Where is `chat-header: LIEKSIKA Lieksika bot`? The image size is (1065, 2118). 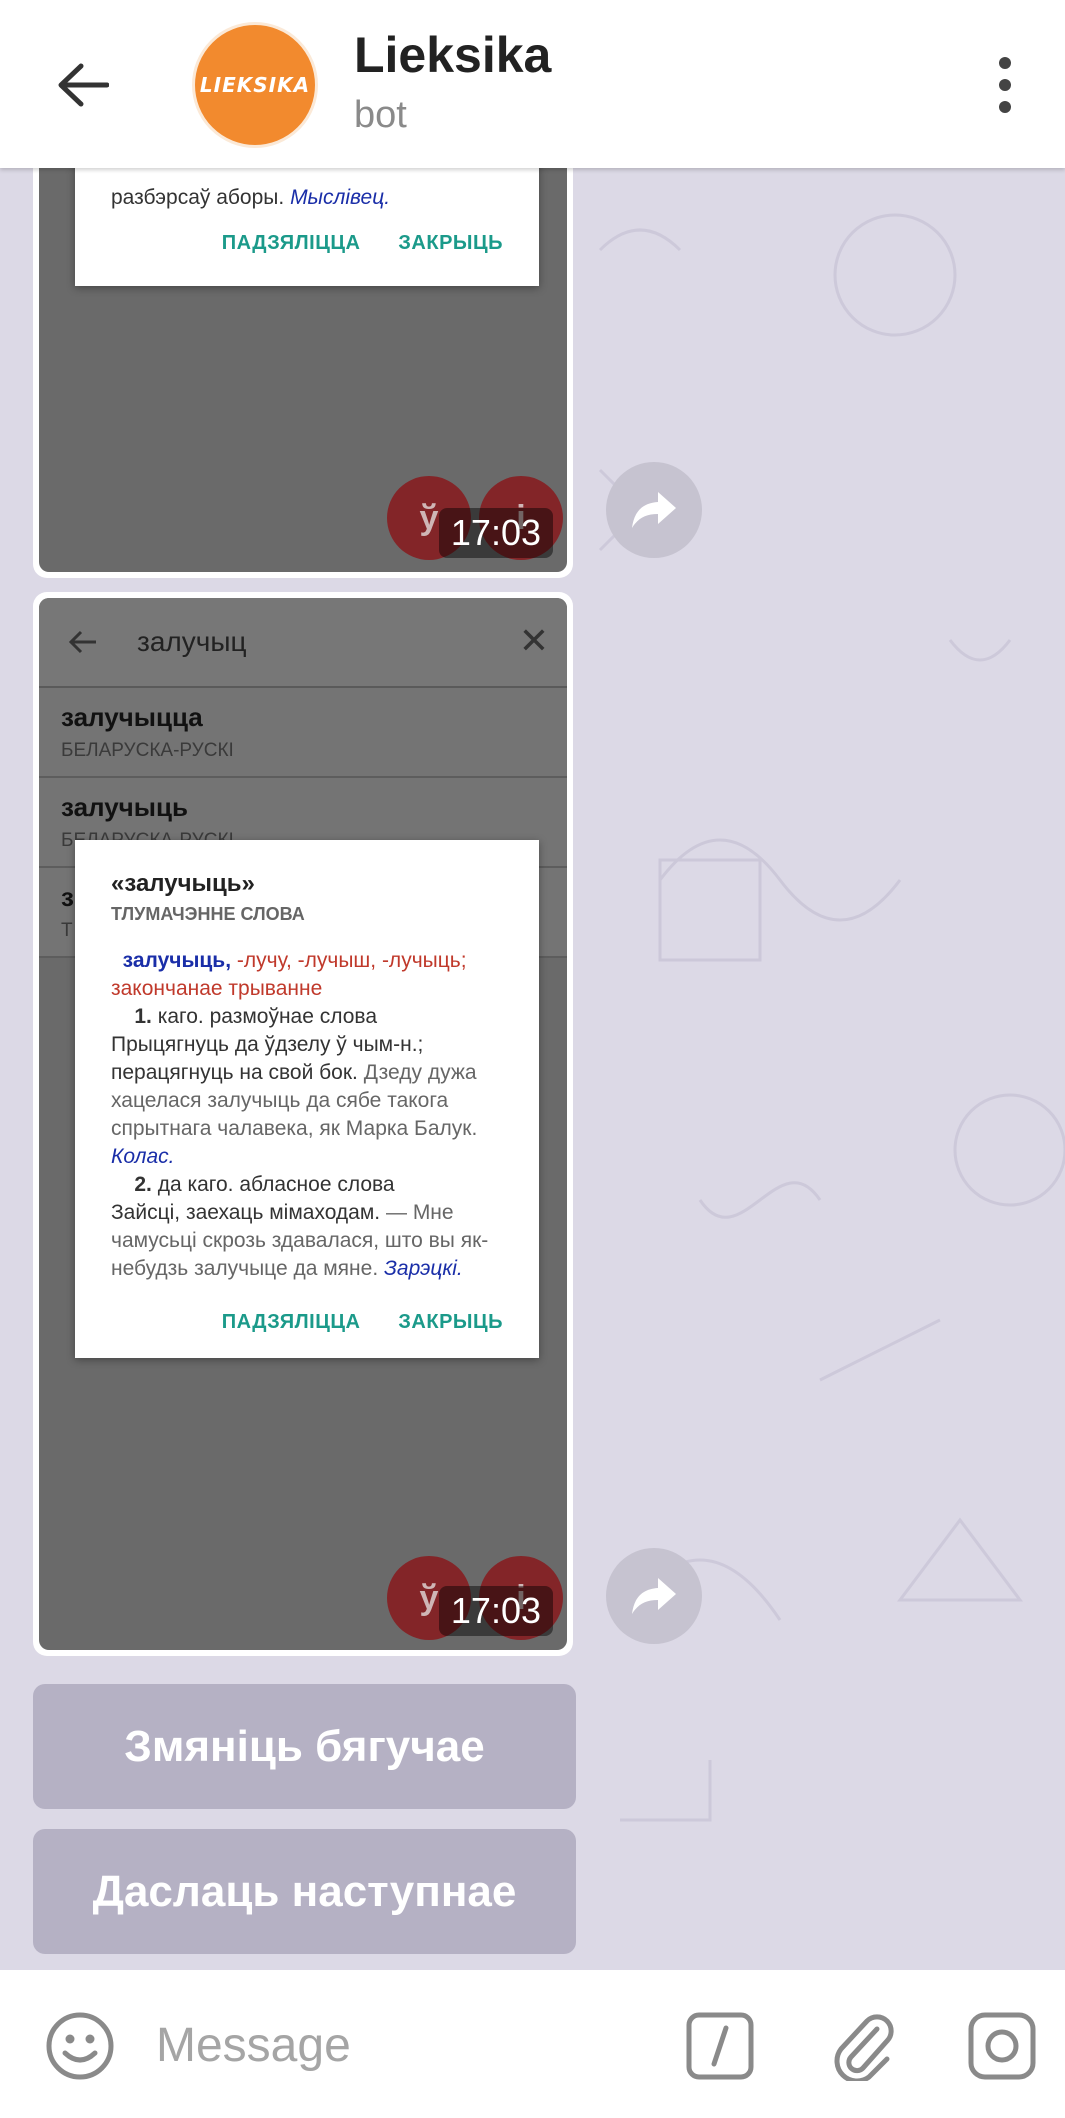 chat-header: LIEKSIKA Lieksika bot is located at coordinates (532, 84).